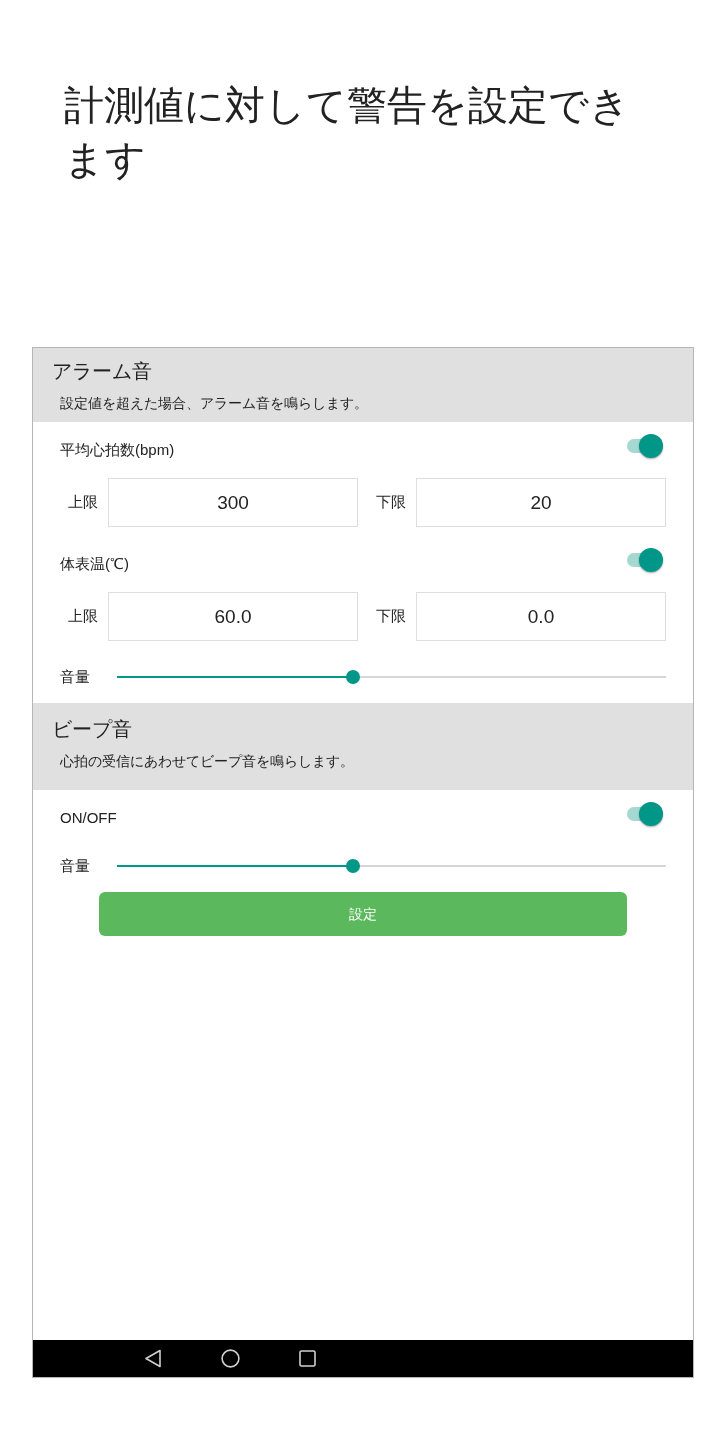 Image resolution: width=720 pixels, height=1436 pixels. I want to click on section-description: 設定値を超えた場合、アラーム音を鳴らします。, so click(214, 403).